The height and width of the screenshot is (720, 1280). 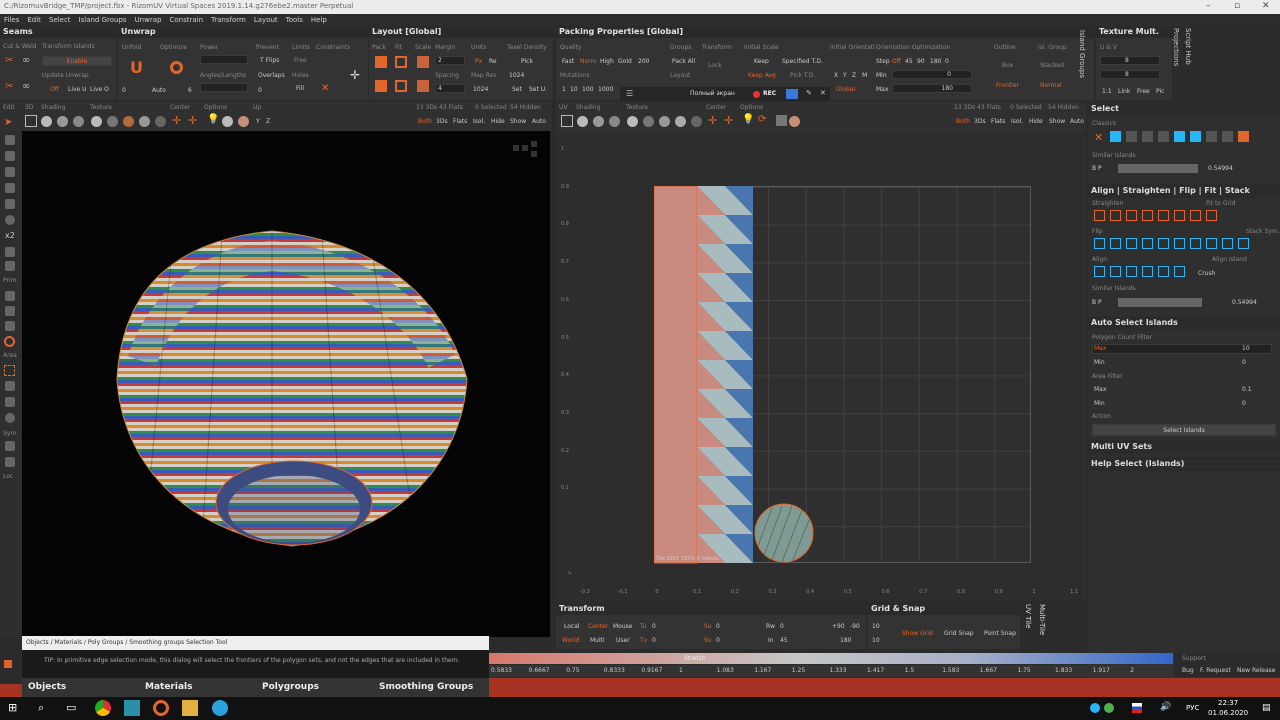 What do you see at coordinates (696, 121) in the screenshot?
I see `uv-texture-e-icon` at bounding box center [696, 121].